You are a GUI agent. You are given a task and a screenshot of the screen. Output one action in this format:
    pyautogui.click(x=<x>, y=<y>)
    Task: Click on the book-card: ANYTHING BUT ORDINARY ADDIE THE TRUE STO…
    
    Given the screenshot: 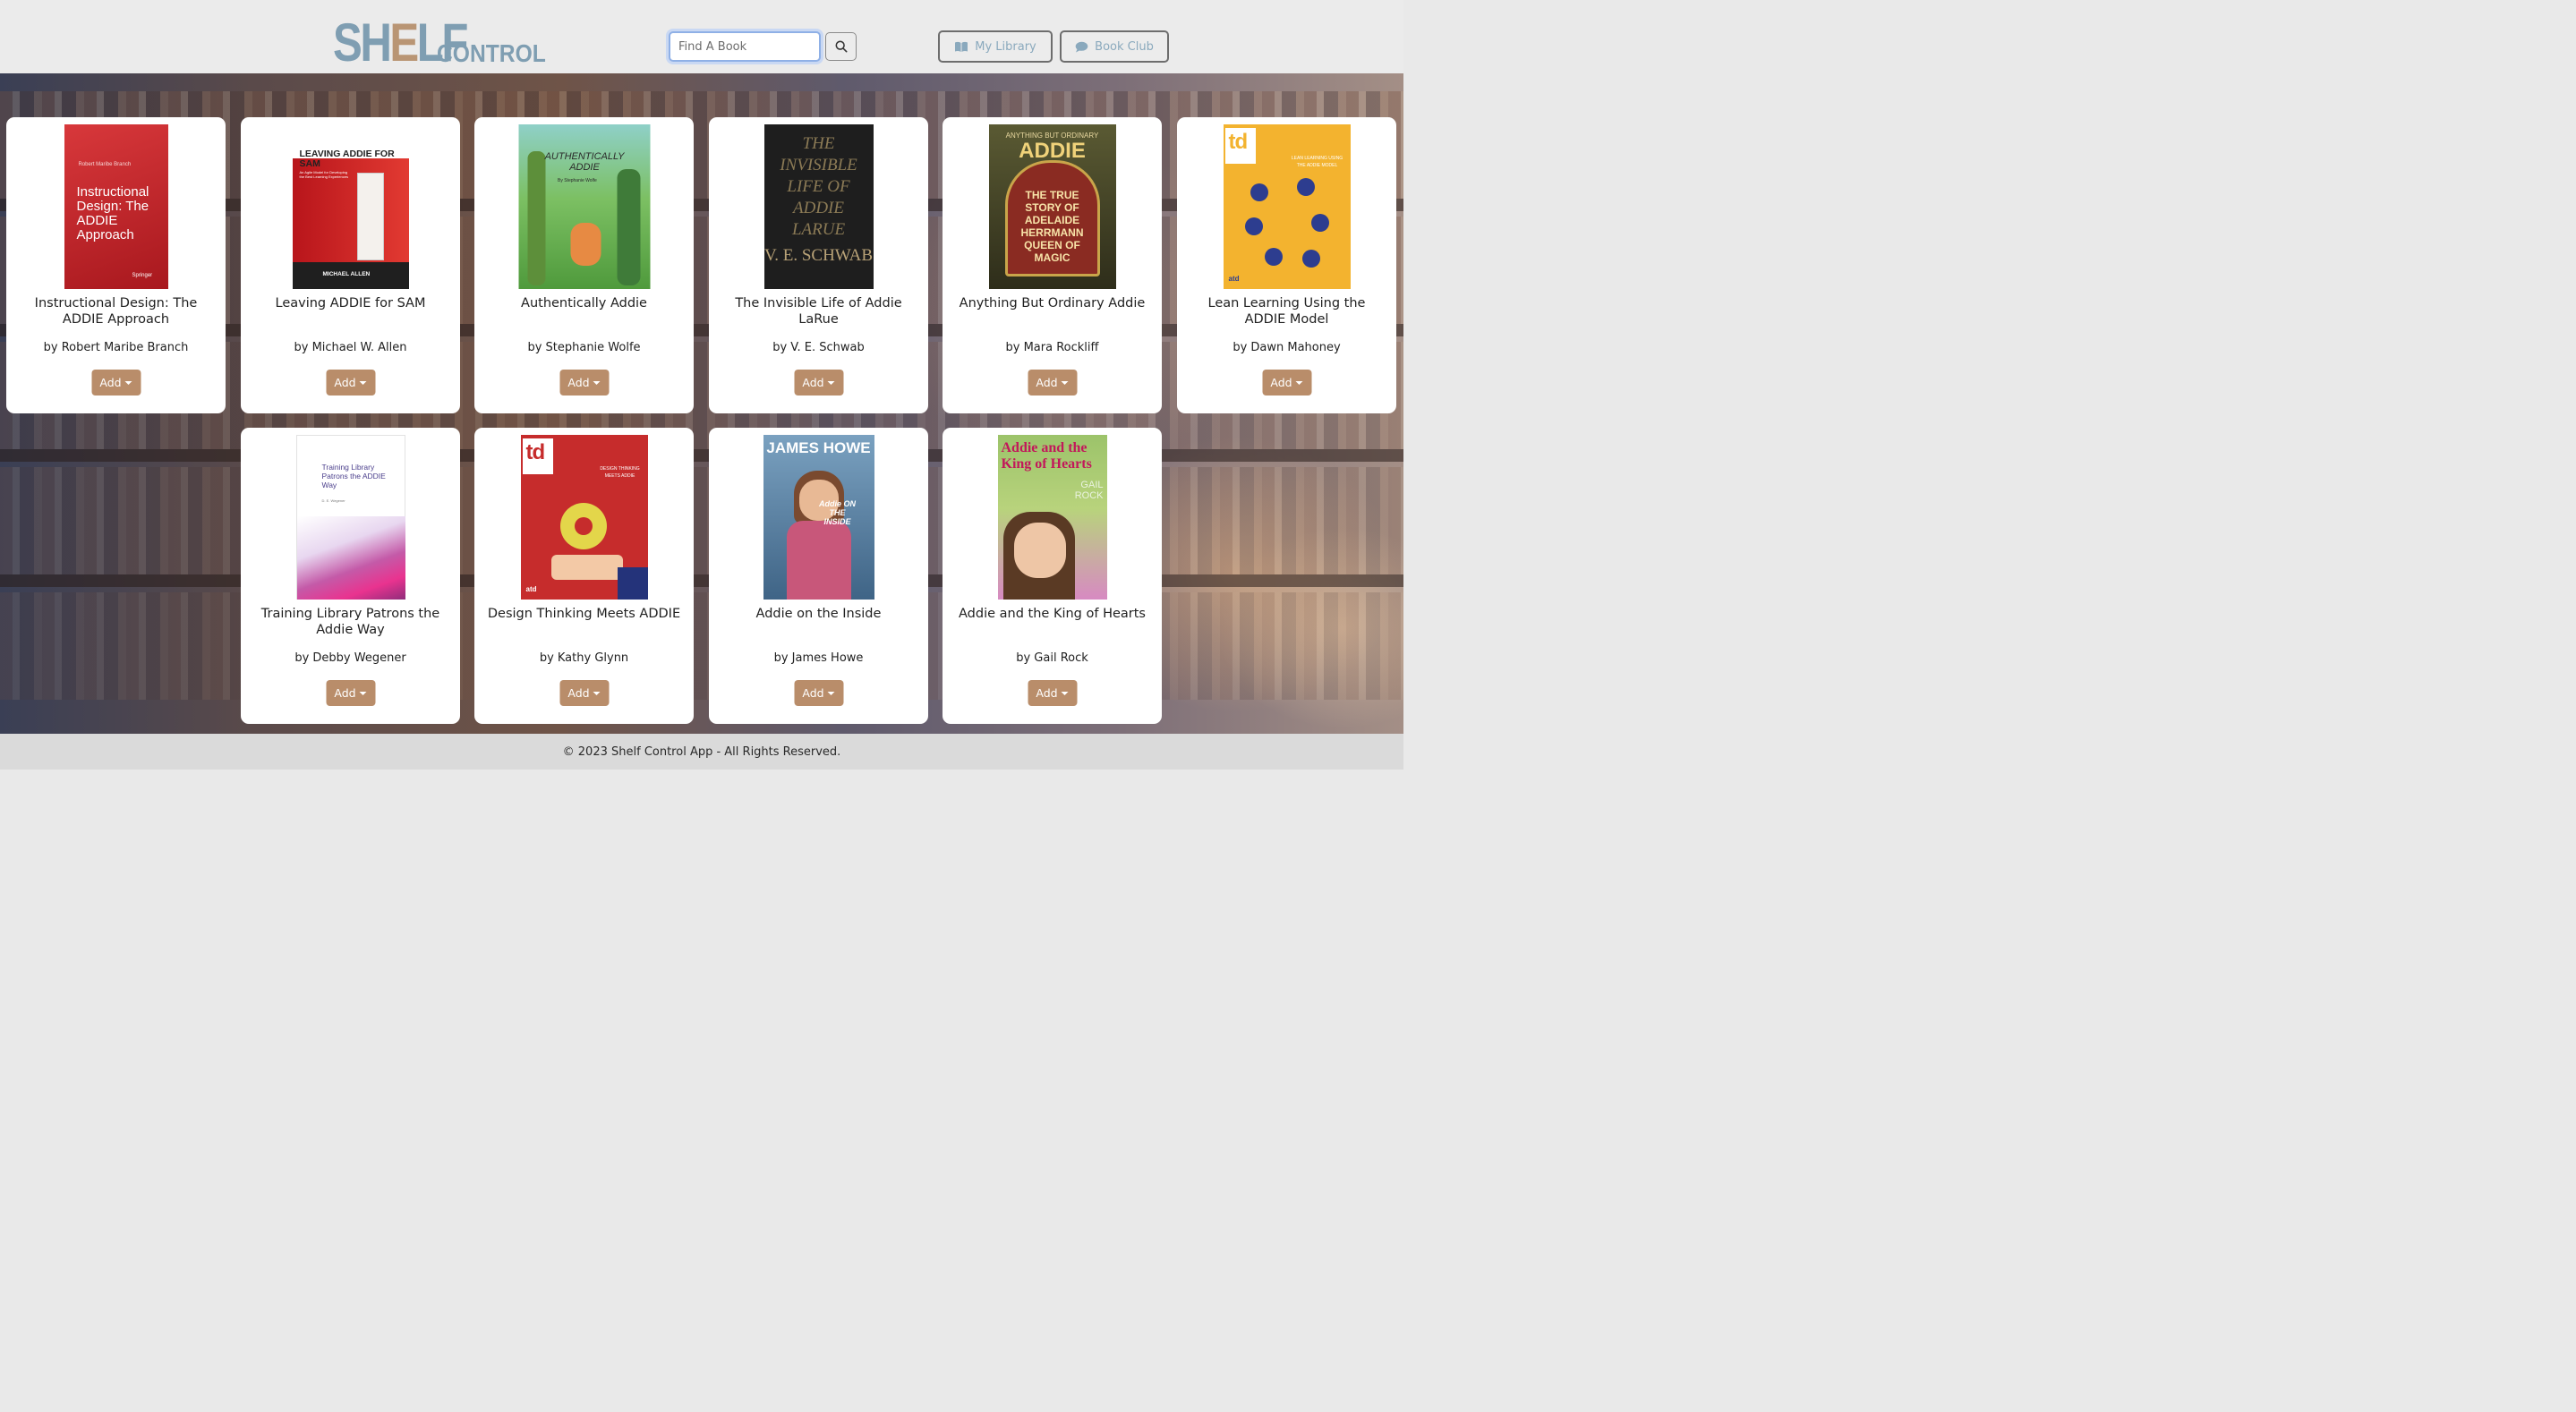 What is the action you would take?
    pyautogui.click(x=1052, y=265)
    